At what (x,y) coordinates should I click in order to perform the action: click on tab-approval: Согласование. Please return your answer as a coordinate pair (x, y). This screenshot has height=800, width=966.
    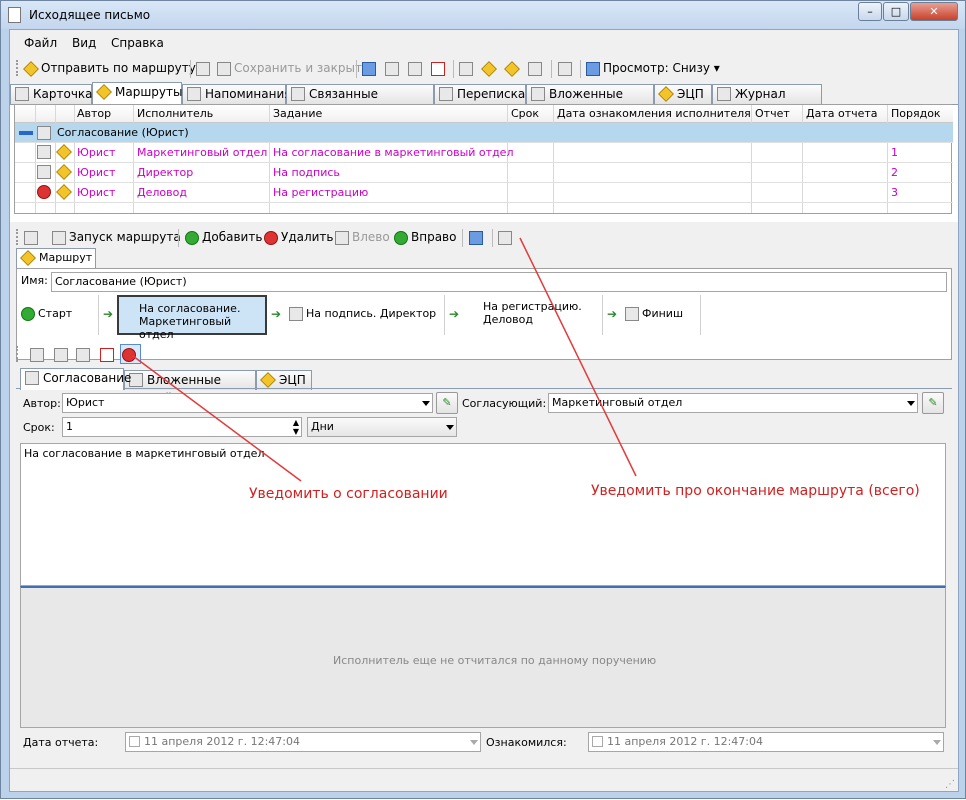
    Looking at the image, I should click on (75, 379).